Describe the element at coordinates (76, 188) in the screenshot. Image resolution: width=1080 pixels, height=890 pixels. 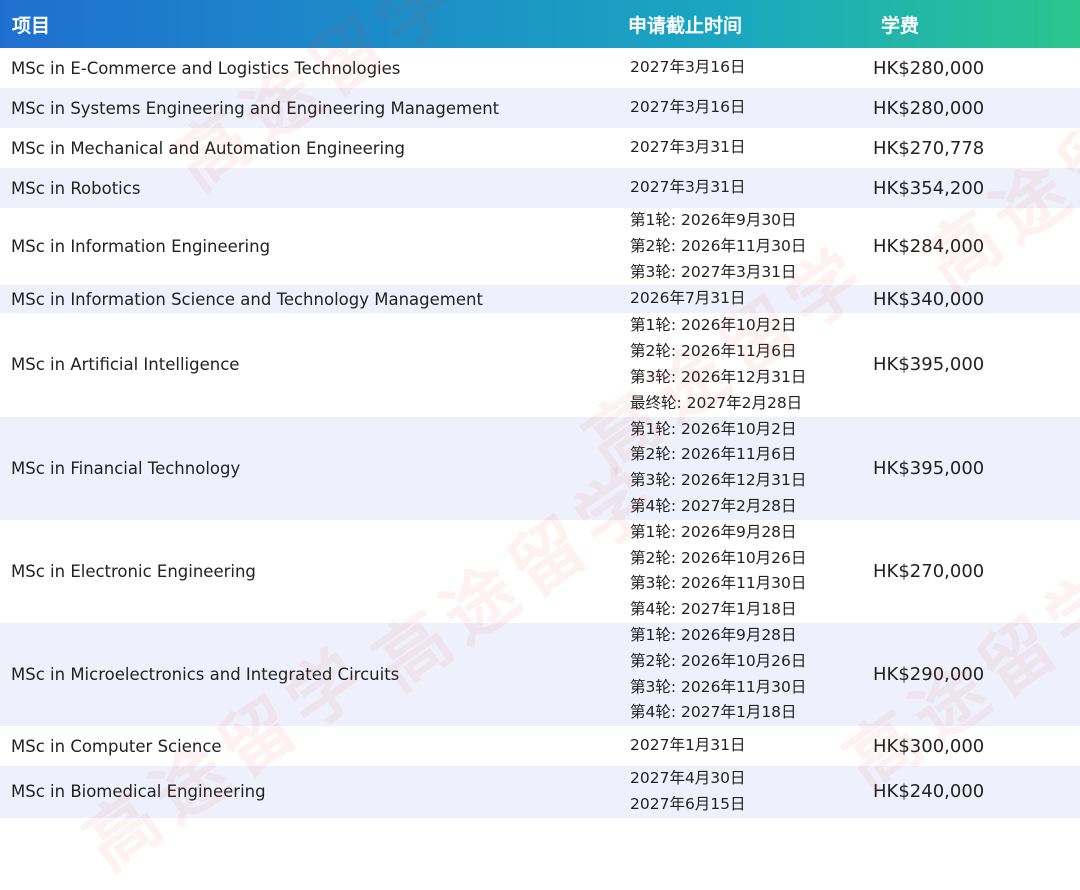
I see `program-name: MSc in Robotics` at that location.